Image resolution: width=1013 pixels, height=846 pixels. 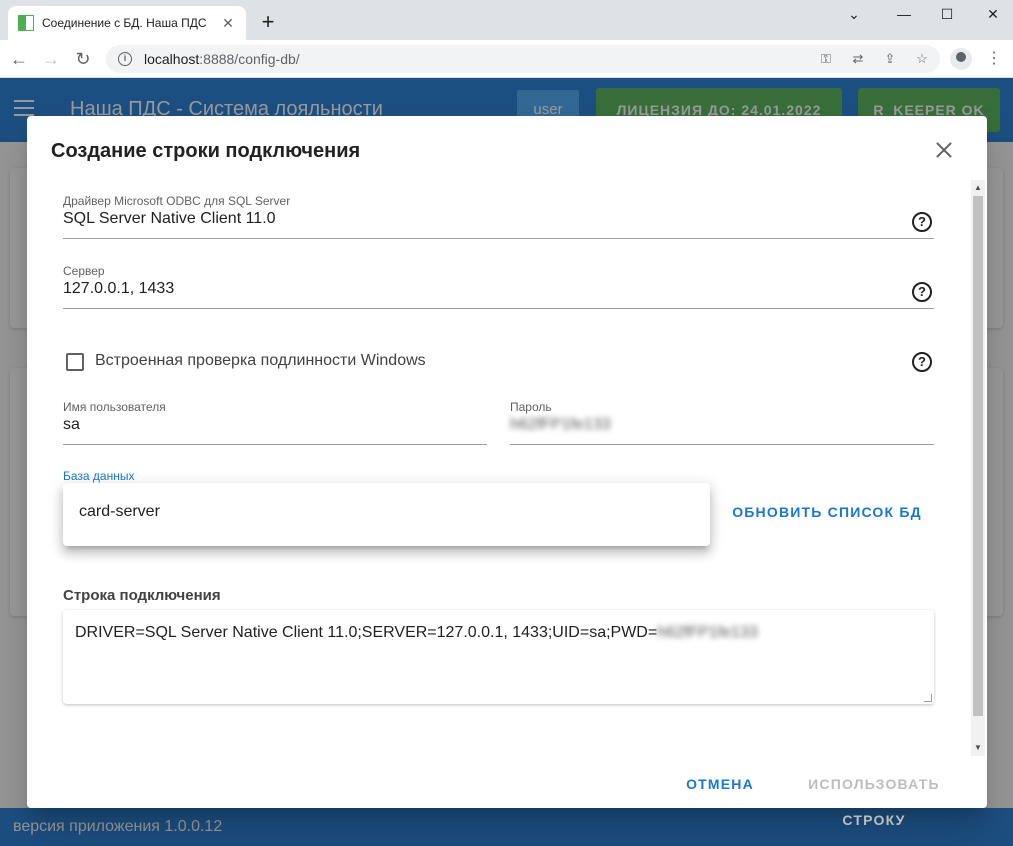 What do you see at coordinates (922, 362) in the screenshot?
I see `windows-auth-help-icon: ?` at bounding box center [922, 362].